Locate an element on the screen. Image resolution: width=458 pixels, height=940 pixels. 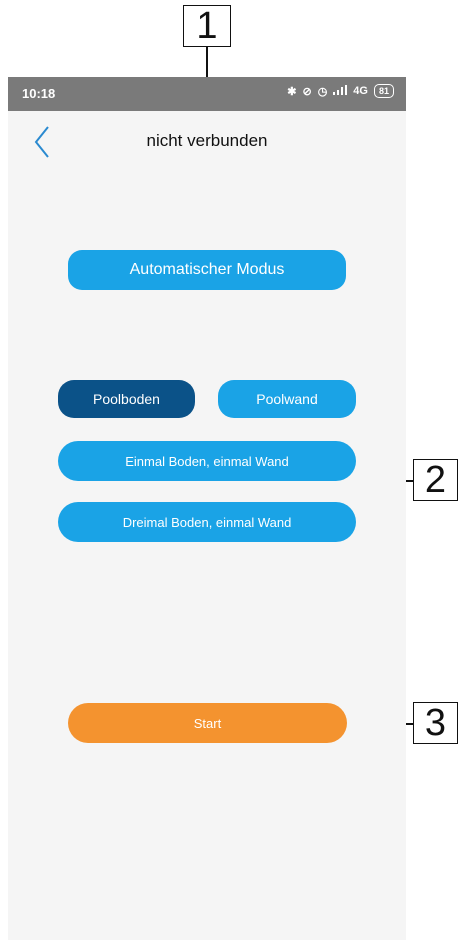
alarm-icon: ◷ is located at coordinates (322, 91).